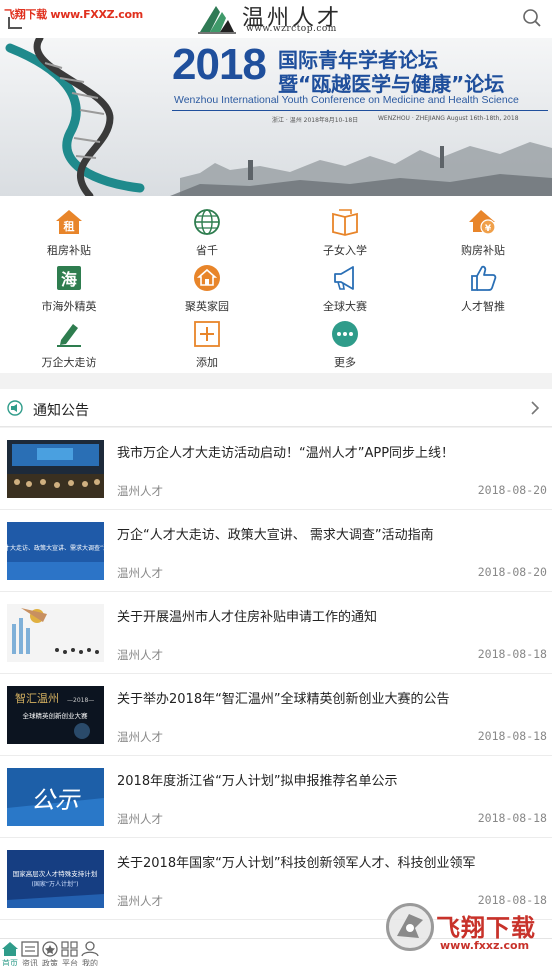 The image size is (552, 966). What do you see at coordinates (391, 84) in the screenshot?
I see `banner-title-line2: 暨“瓯越医学与健康”论坛` at bounding box center [391, 84].